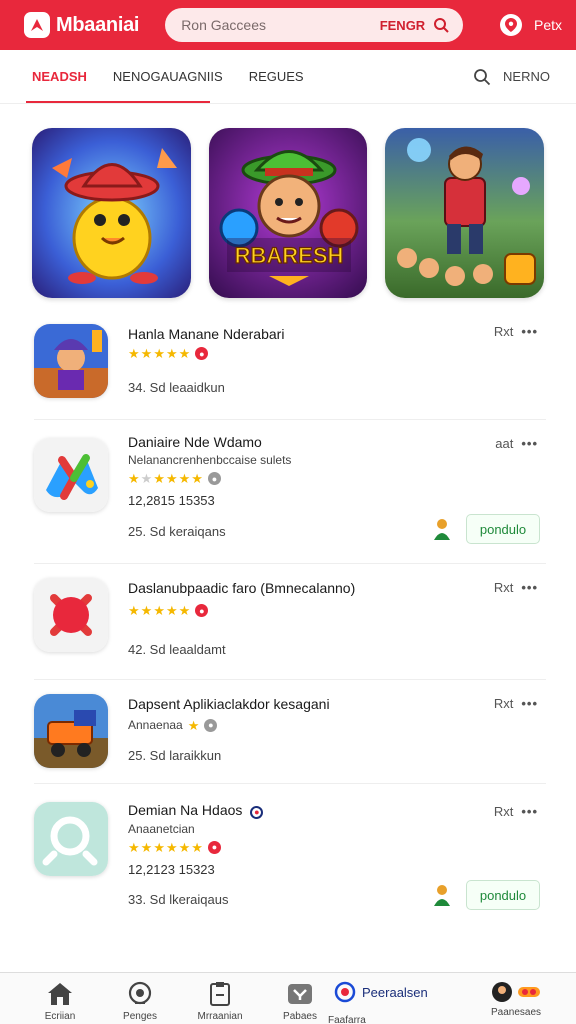  What do you see at coordinates (59, 77) in the screenshot?
I see `tab-featured: NEADSH` at bounding box center [59, 77].